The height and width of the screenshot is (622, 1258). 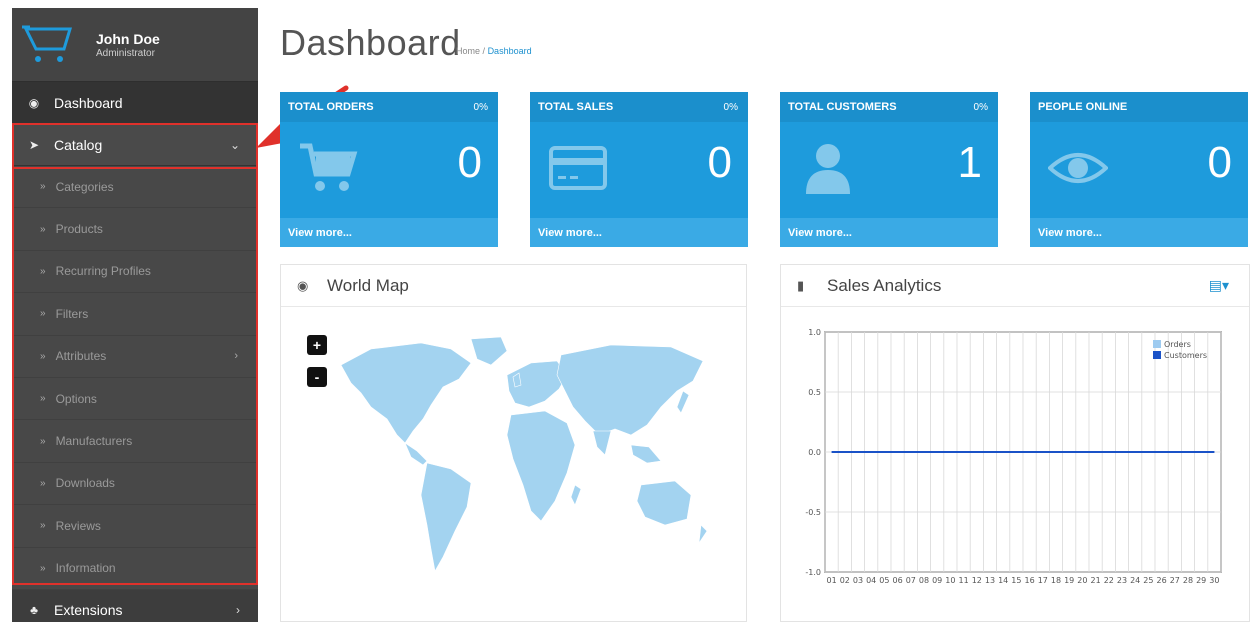 I want to click on x-tick-label: 03, so click(x=858, y=580).